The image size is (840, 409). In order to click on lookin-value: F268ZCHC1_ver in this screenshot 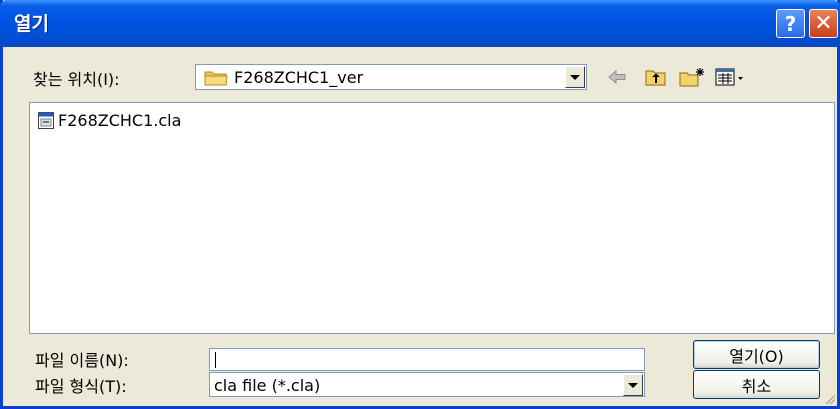, I will do `click(299, 77)`.